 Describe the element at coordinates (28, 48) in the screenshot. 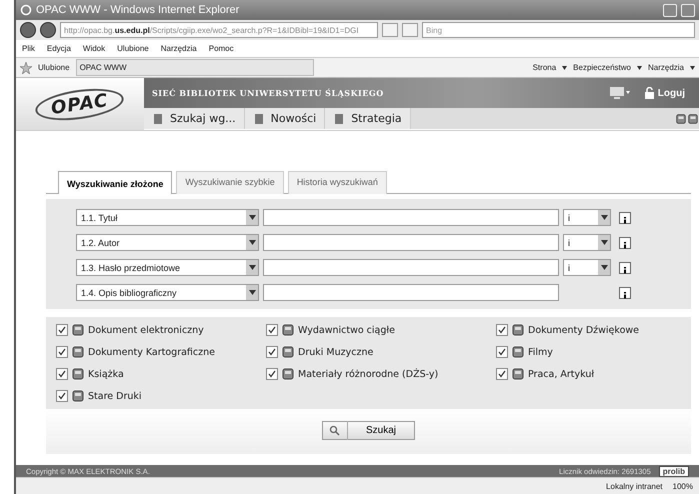

I see `menu-item: Plik` at that location.